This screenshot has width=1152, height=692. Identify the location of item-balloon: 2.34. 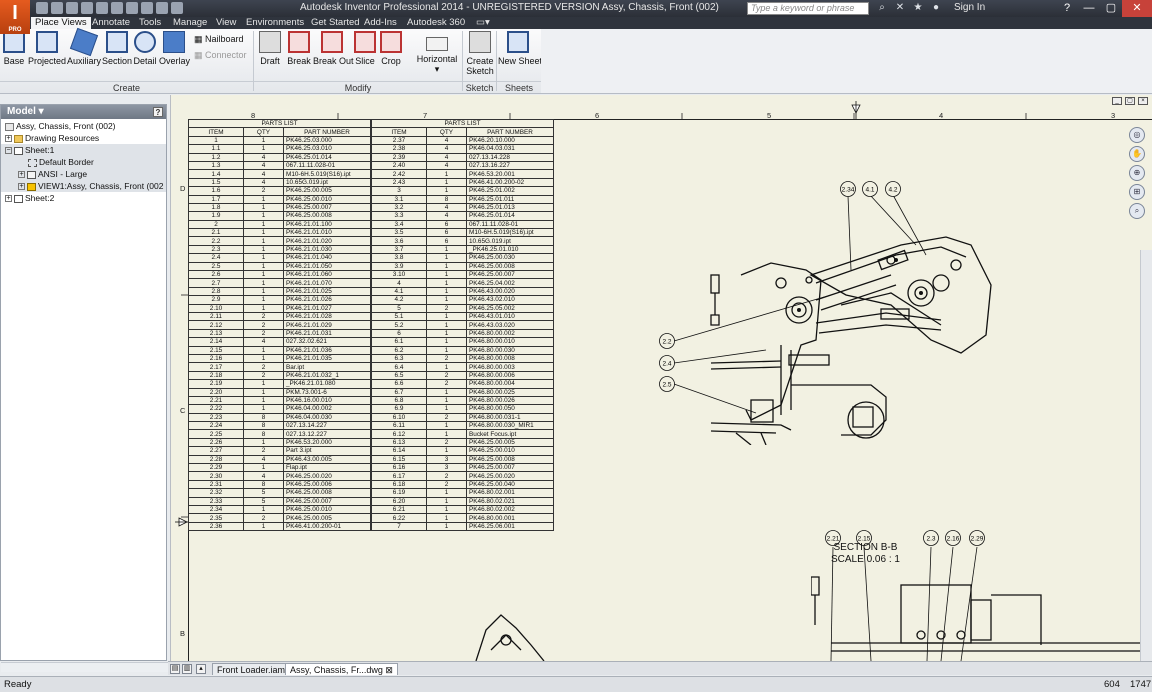
(848, 189).